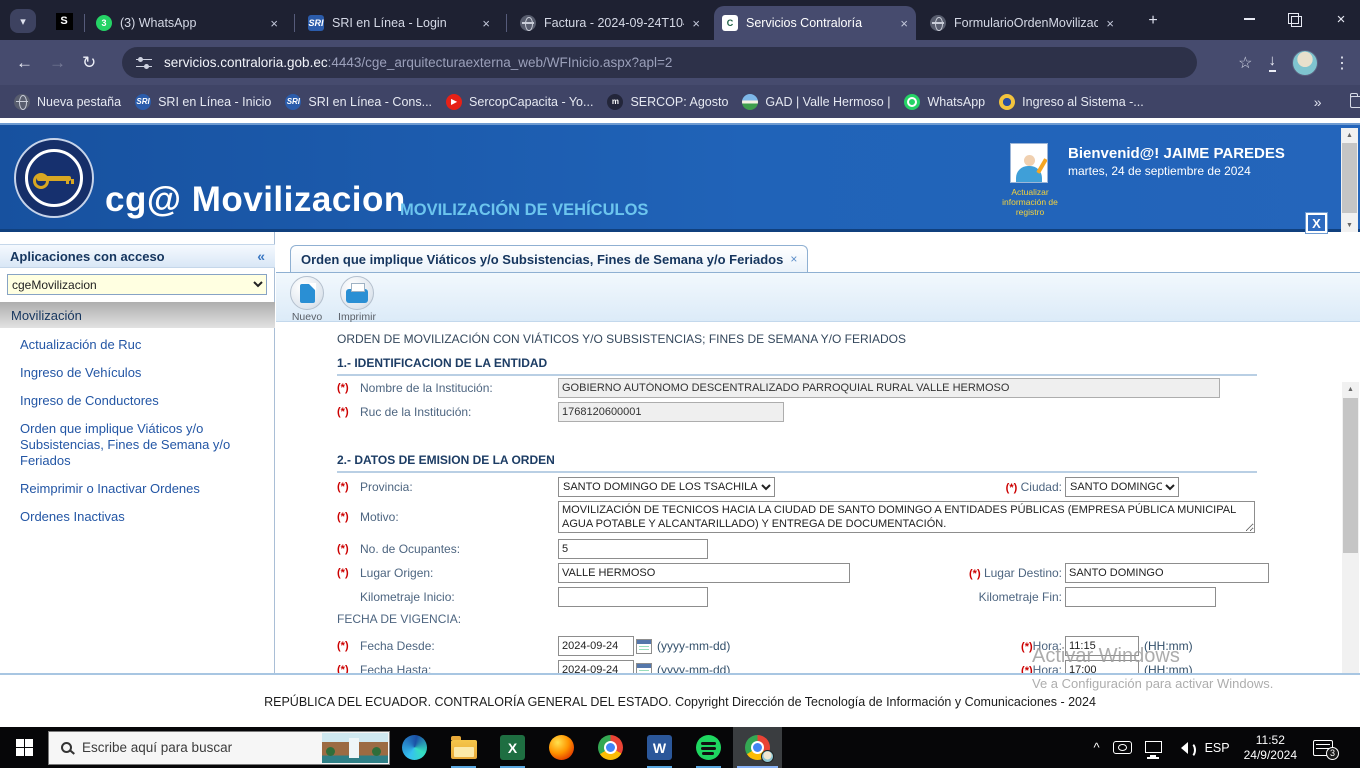 The image size is (1360, 768). What do you see at coordinates (1354, 100) in the screenshot?
I see `all-bookmarks-button: Todos los marcadores` at bounding box center [1354, 100].